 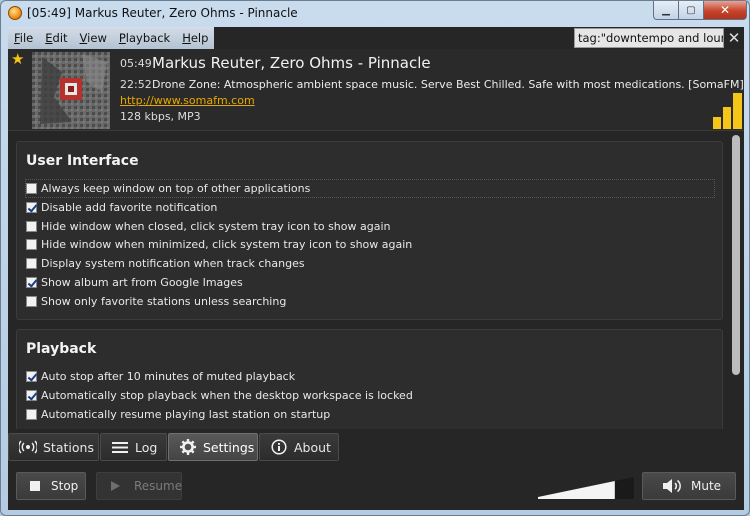 I want to click on menu-playback-label: layback, so click(x=148, y=38).